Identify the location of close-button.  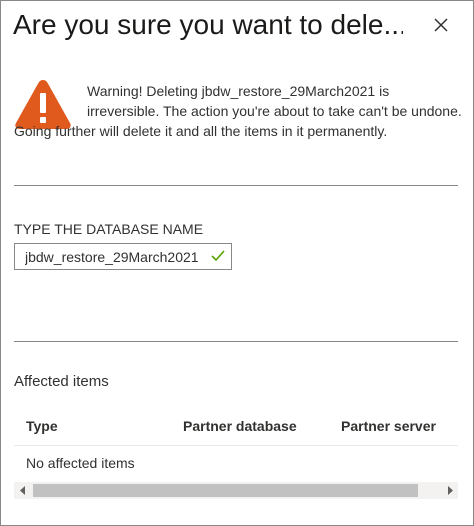
(441, 25).